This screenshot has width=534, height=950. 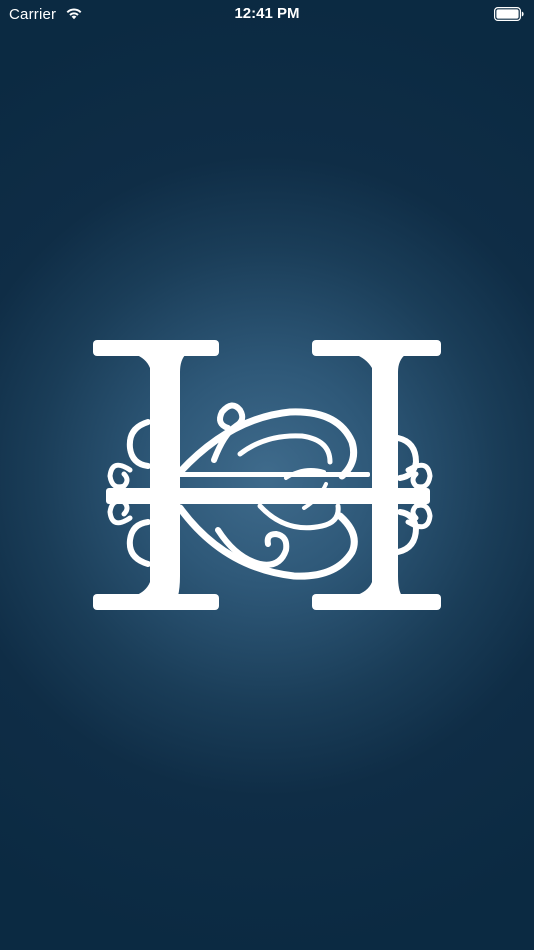 I want to click on status-time: 12:41 PM, so click(x=267, y=13).